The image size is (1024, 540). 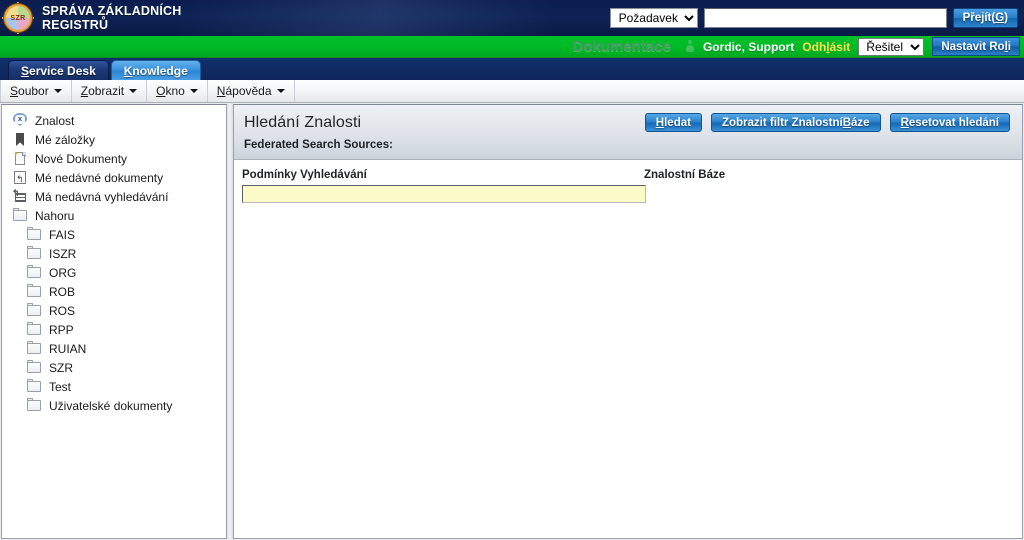 What do you see at coordinates (20, 139) in the screenshot?
I see `bookmark-icon` at bounding box center [20, 139].